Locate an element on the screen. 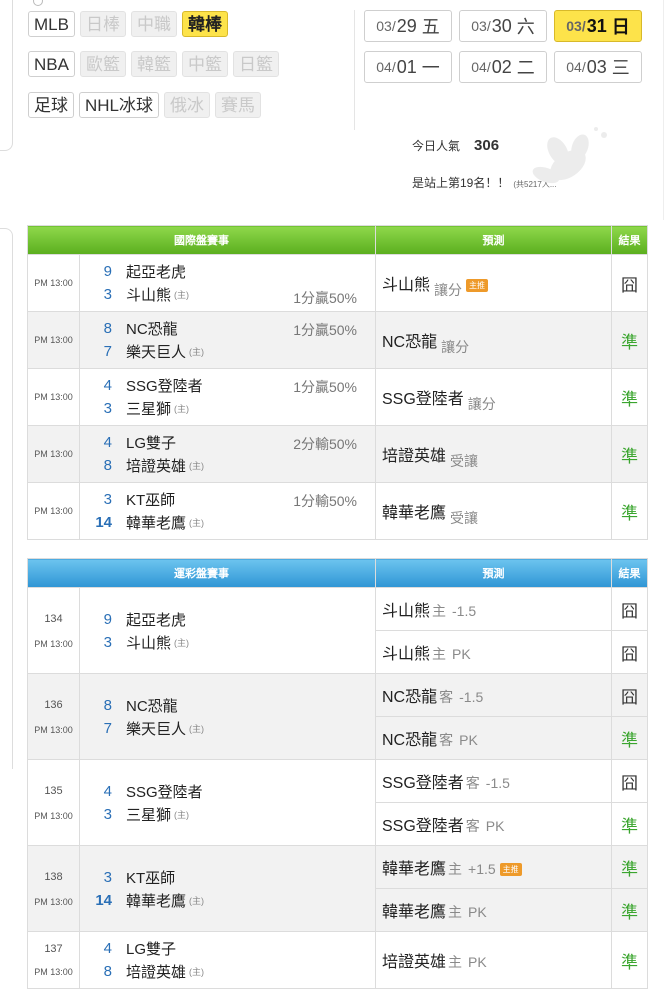 This screenshot has height=1000, width=672. team-home: 7 樂天巨人 (主) is located at coordinates (227, 351).